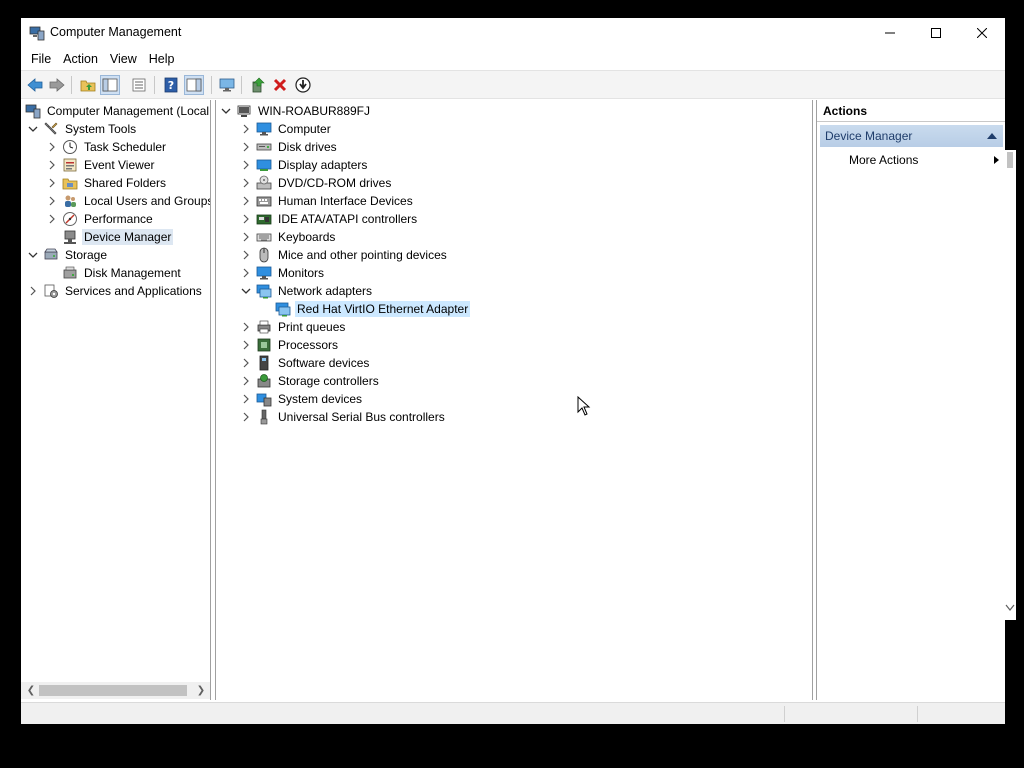 The width and height of the screenshot is (1024, 768). What do you see at coordinates (82, 129) in the screenshot?
I see `console-tree-item: System Tools` at bounding box center [82, 129].